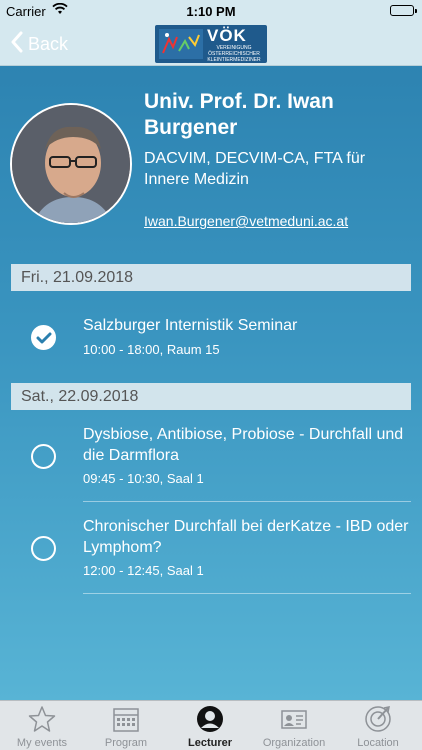 This screenshot has width=422, height=750. What do you see at coordinates (246, 221) in the screenshot?
I see `lecturer-email-link: Iwan.Burgener@vetmeduni.ac.at` at bounding box center [246, 221].